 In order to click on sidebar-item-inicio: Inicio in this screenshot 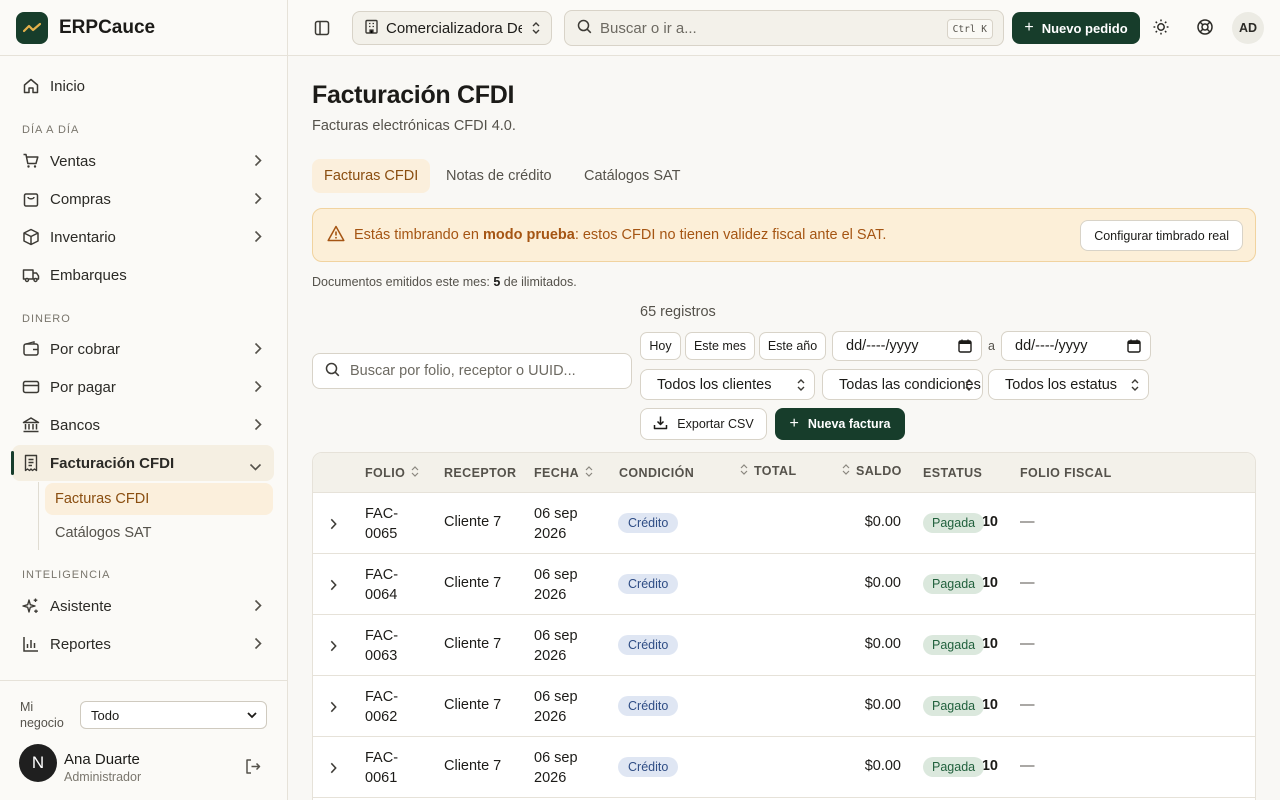, I will do `click(143, 86)`.